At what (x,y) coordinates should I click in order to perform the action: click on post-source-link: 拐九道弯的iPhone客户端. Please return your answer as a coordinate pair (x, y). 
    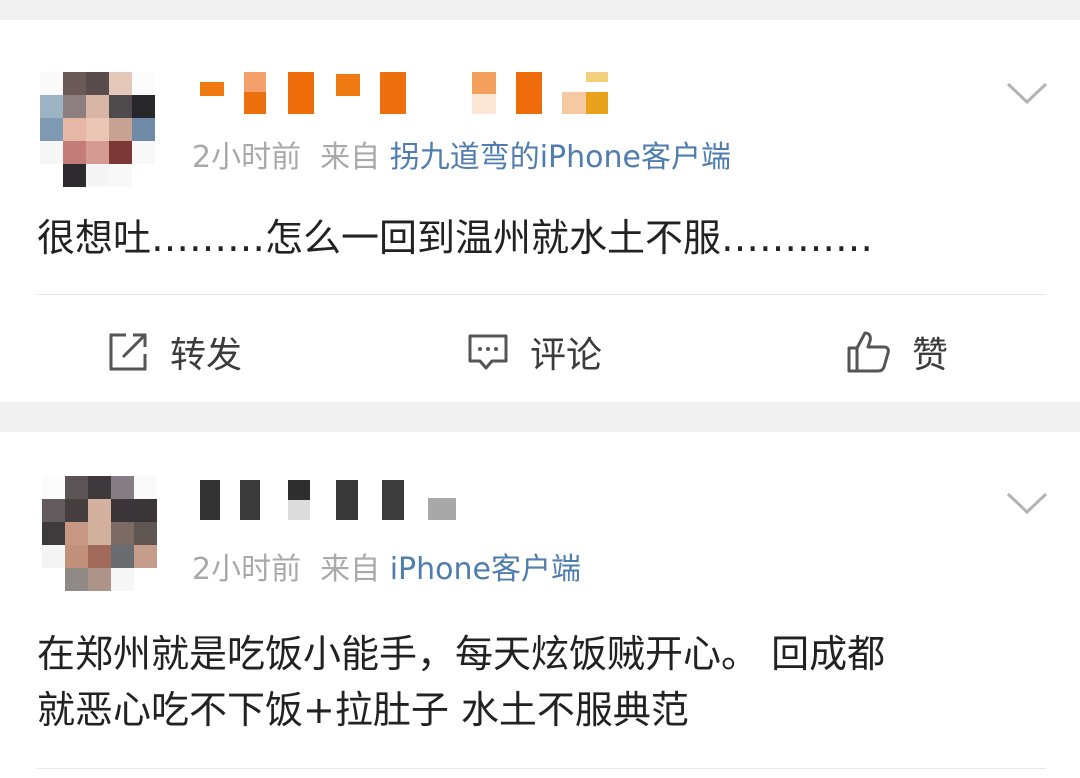
    Looking at the image, I should click on (560, 157).